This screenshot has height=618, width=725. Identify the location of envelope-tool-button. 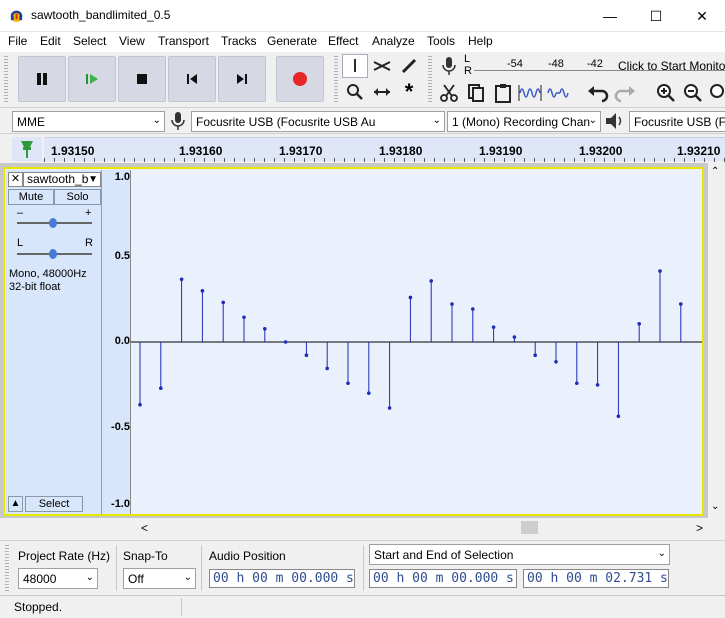
(382, 66).